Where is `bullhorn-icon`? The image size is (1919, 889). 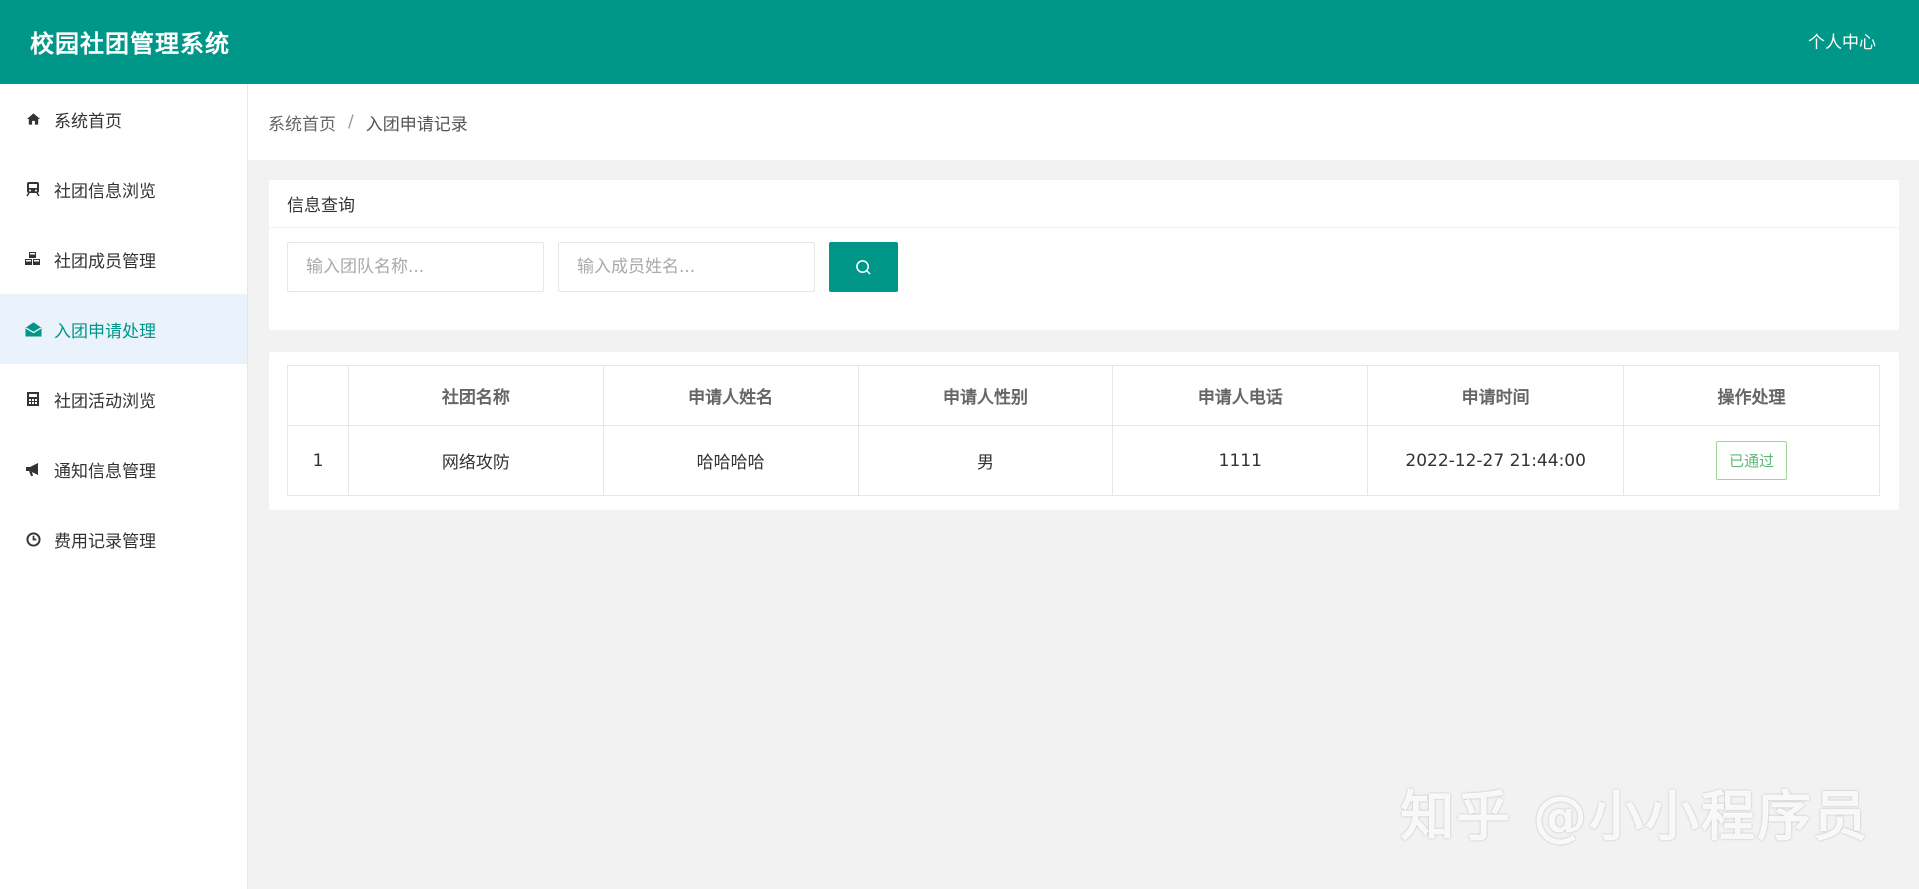 bullhorn-icon is located at coordinates (33, 469).